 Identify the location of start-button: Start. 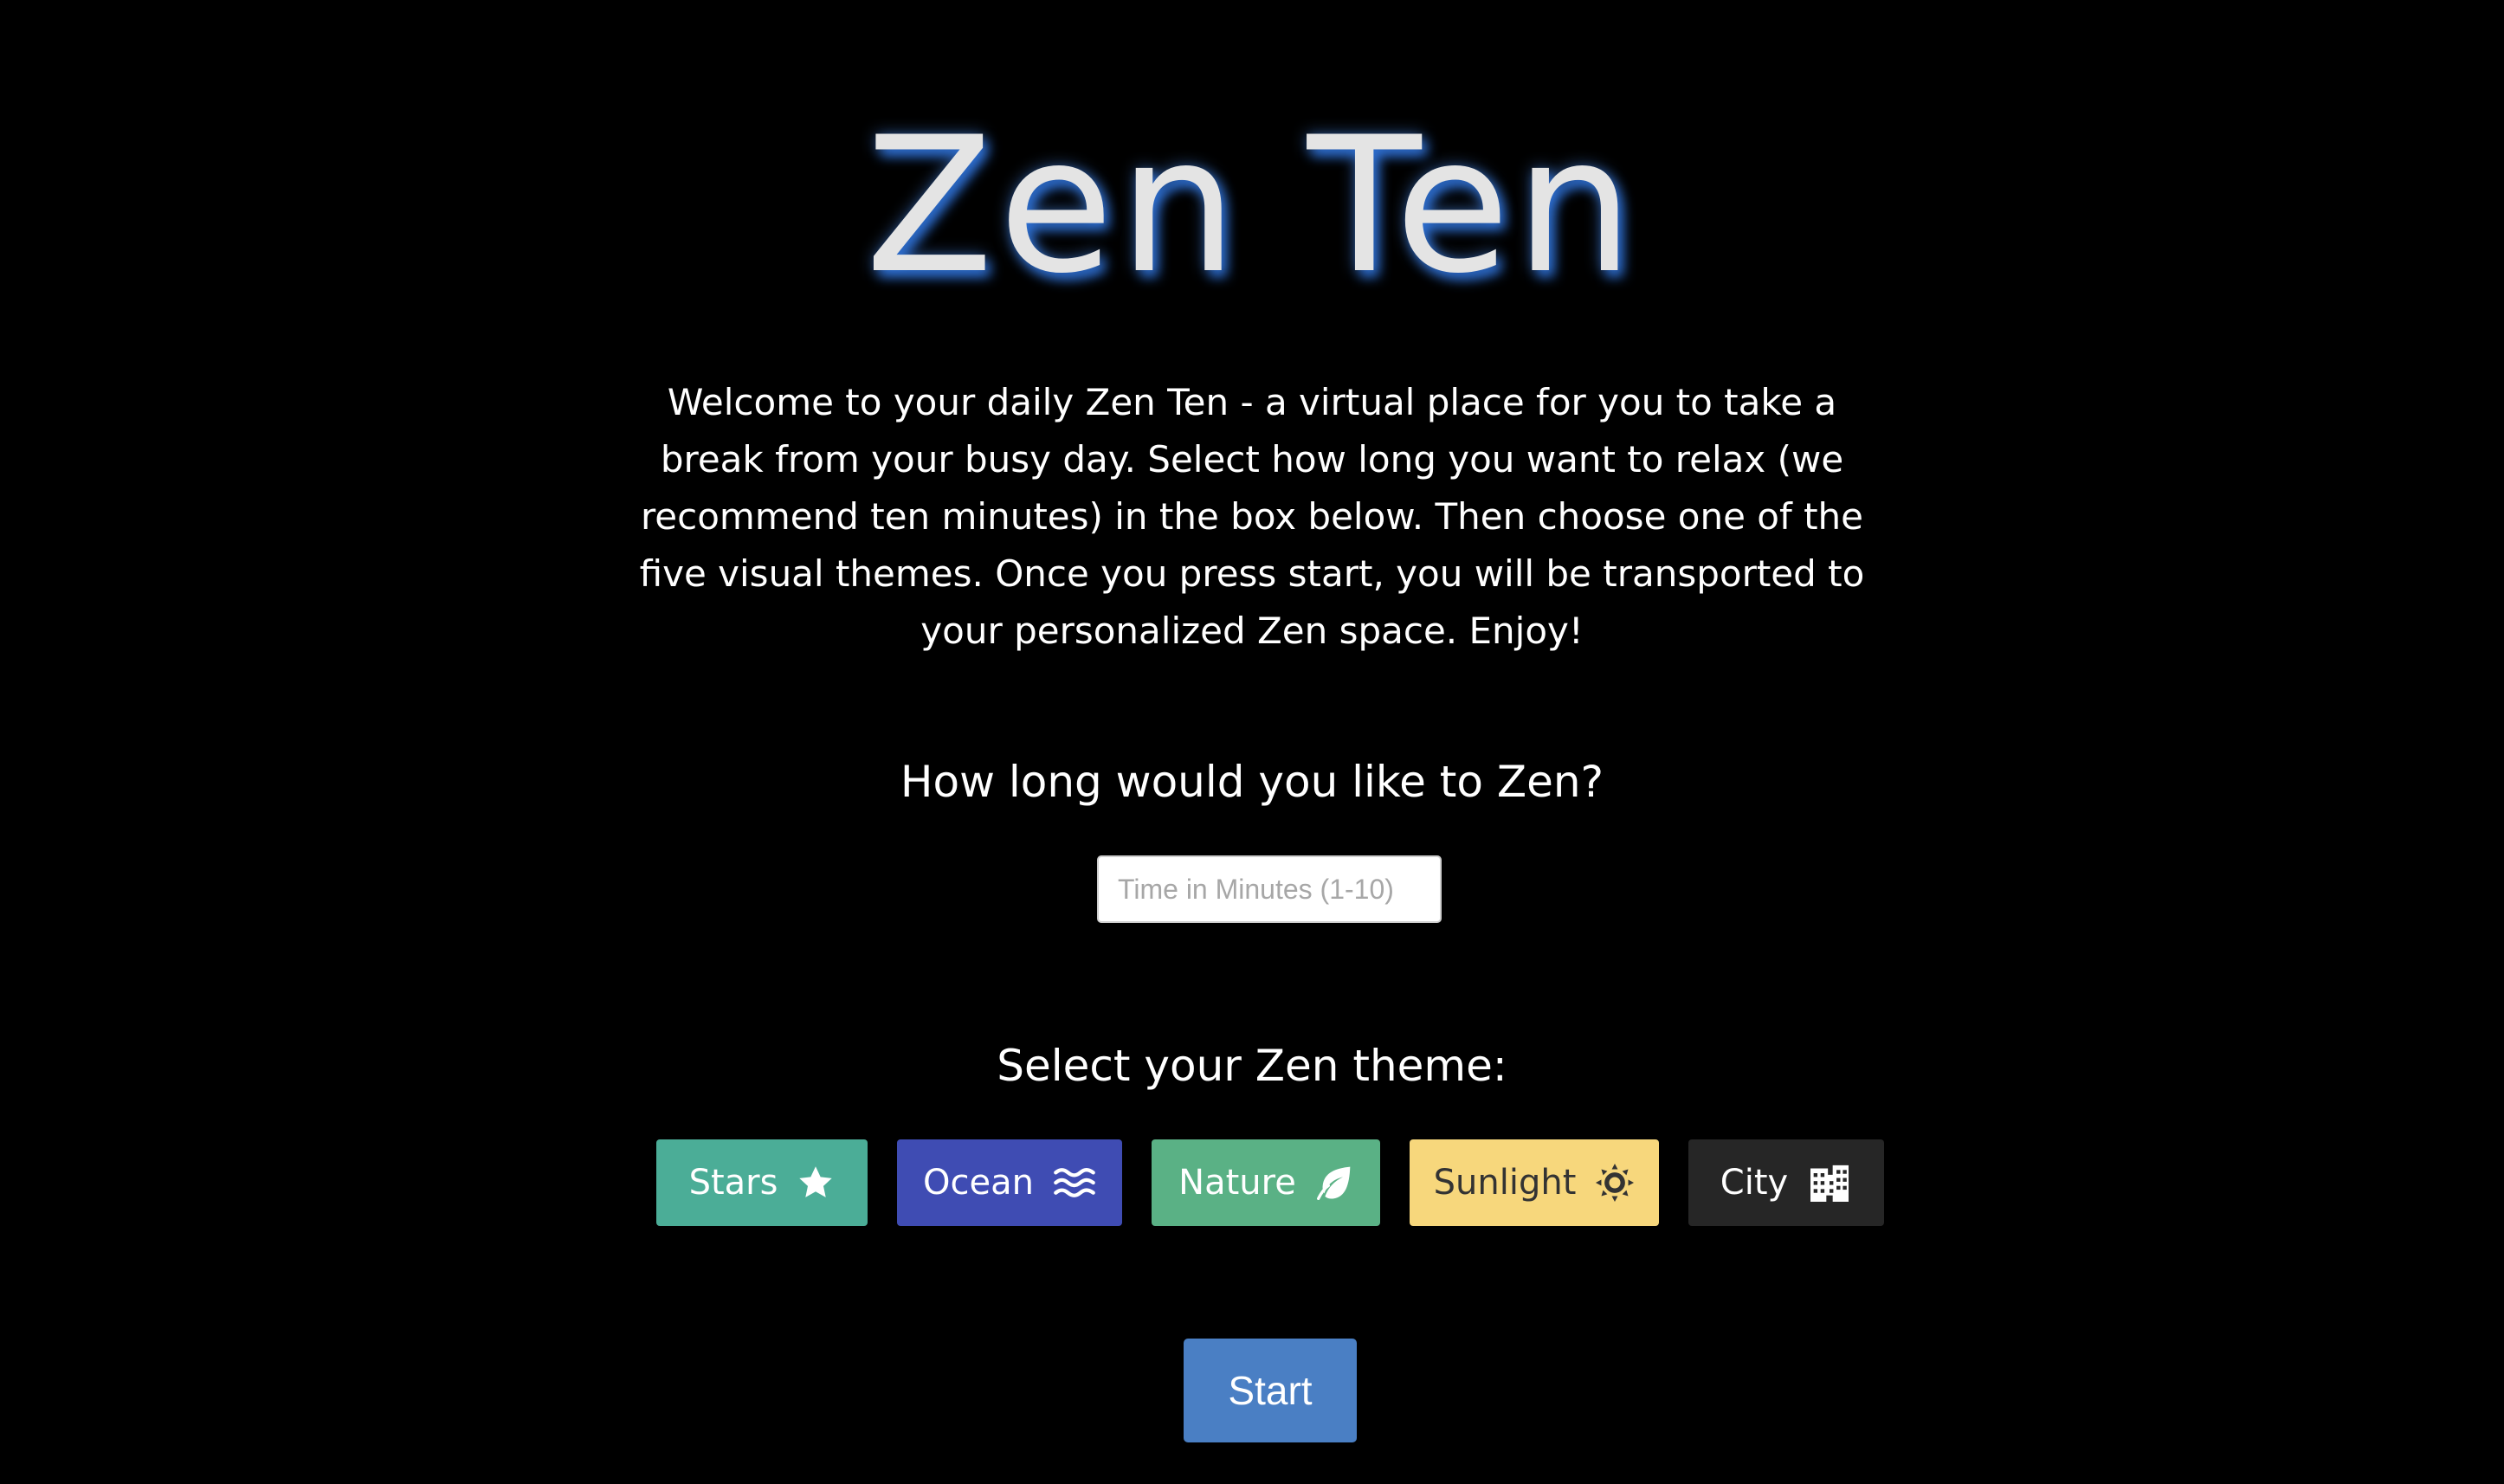
(1270, 1390).